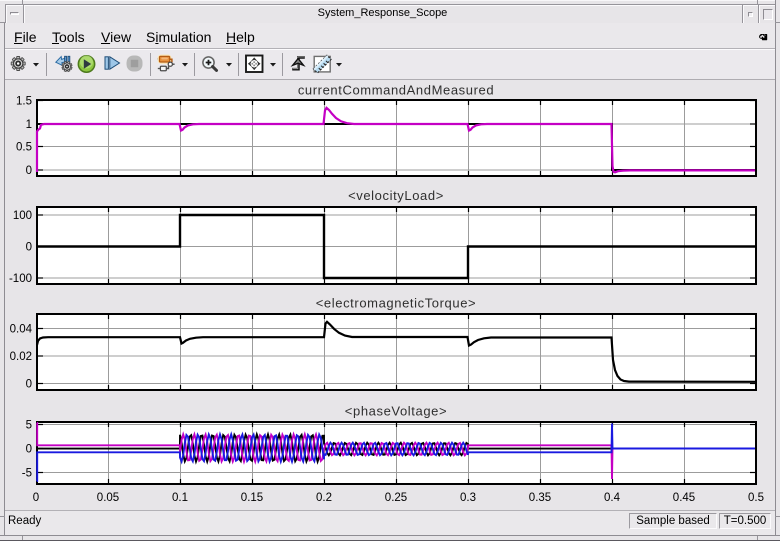 The width and height of the screenshot is (780, 541). Describe the element at coordinates (20, 279) in the screenshot. I see `svg-text: -100` at that location.